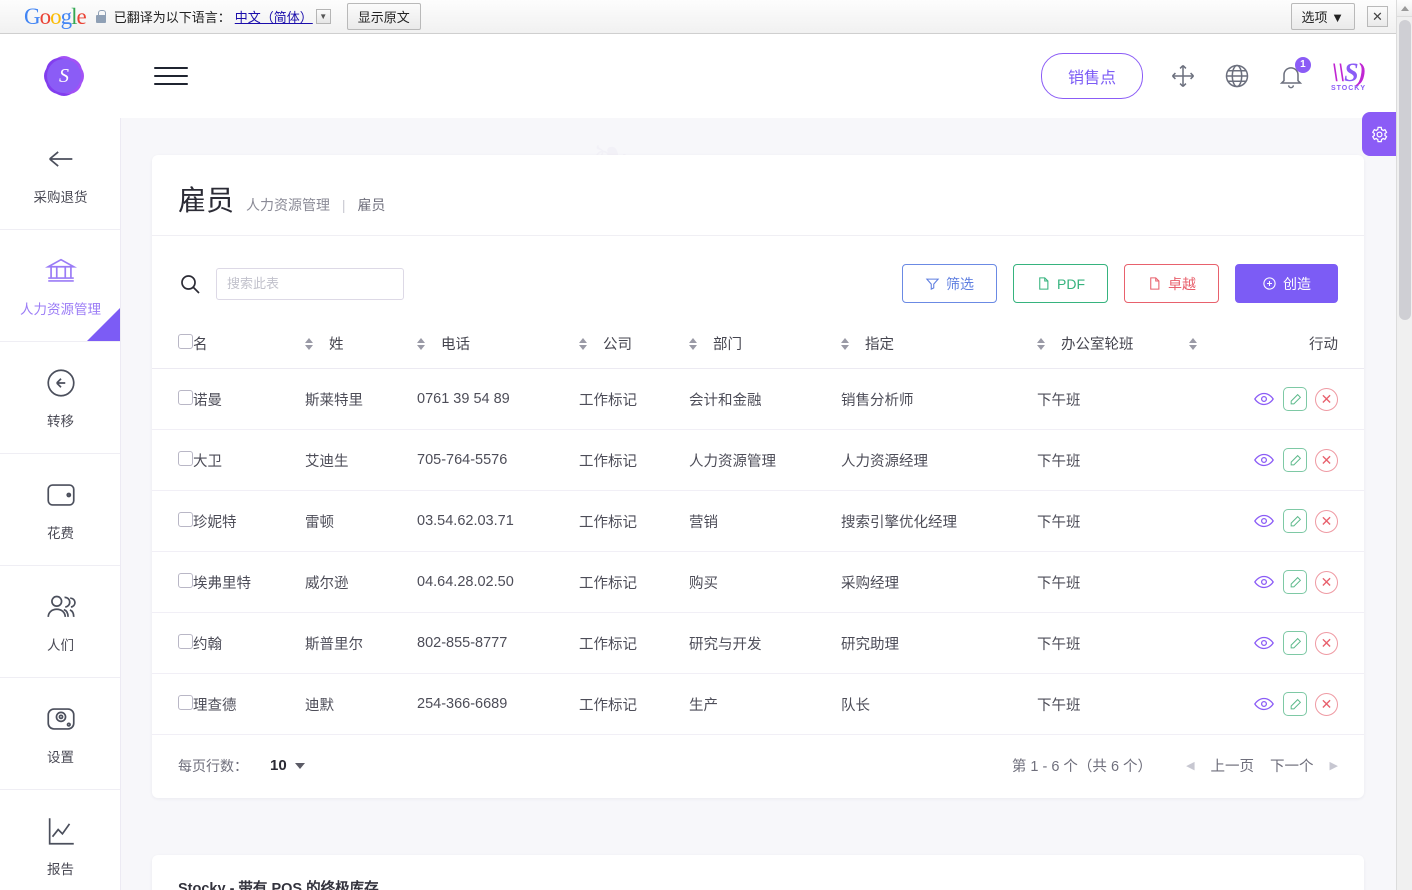  What do you see at coordinates (60, 510) in the screenshot?
I see `sidebar-item-expenses: 花费` at bounding box center [60, 510].